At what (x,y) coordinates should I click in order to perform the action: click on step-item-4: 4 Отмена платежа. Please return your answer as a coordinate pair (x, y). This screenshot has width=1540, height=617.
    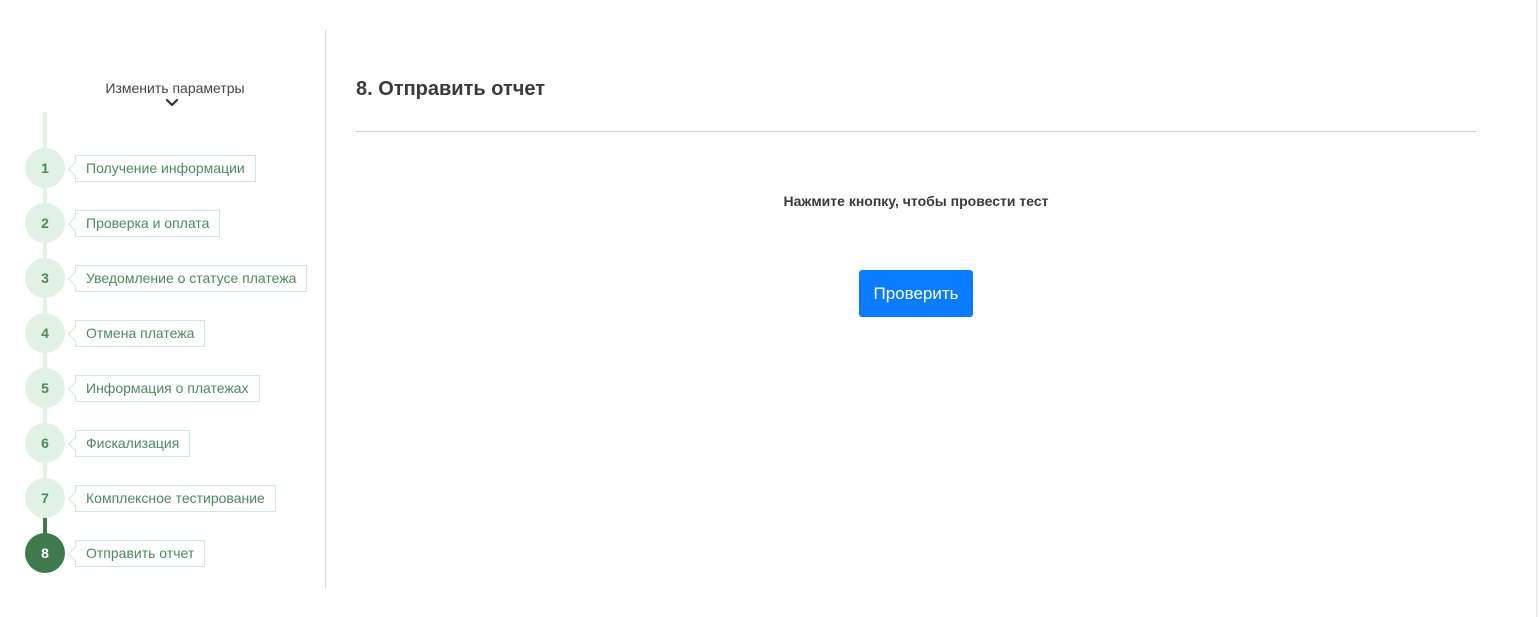
    Looking at the image, I should click on (175, 333).